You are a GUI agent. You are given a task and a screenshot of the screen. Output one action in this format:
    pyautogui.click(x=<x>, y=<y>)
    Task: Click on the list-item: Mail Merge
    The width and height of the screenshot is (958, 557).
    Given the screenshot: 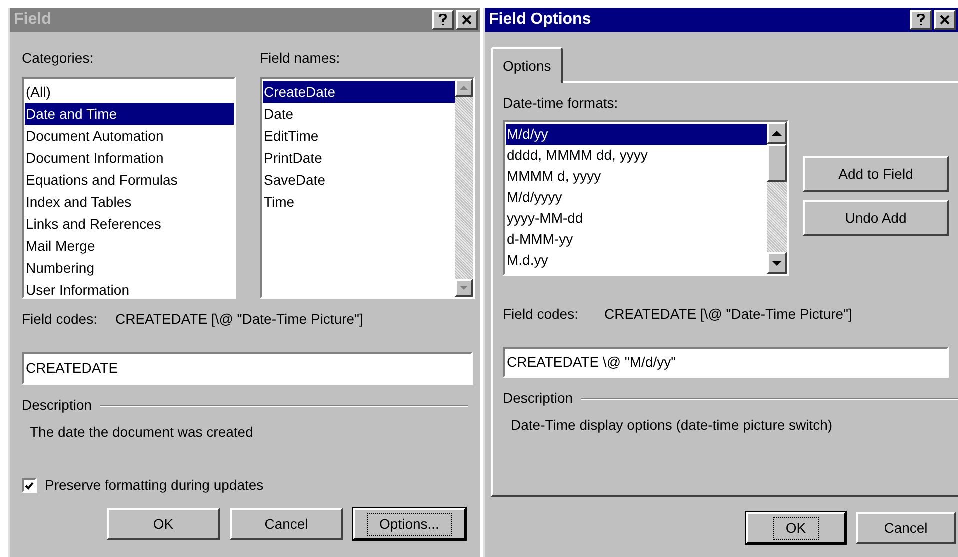 What is the action you would take?
    pyautogui.click(x=129, y=246)
    